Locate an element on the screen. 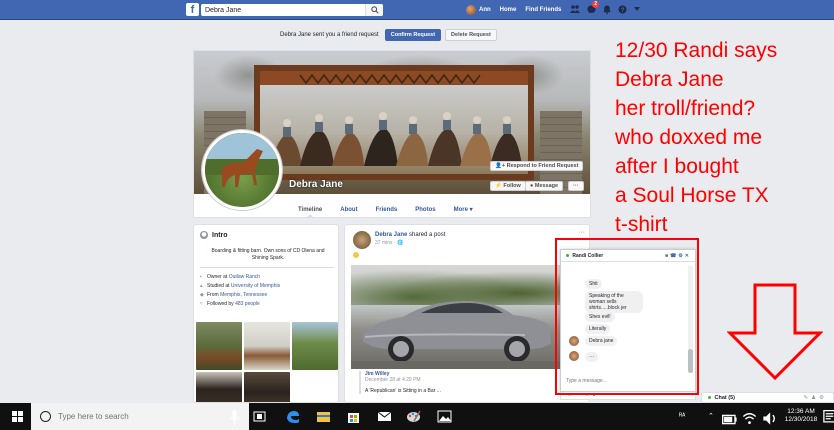 The height and width of the screenshot is (430, 834). chevron-up-icon: ⌃ is located at coordinates (711, 416).